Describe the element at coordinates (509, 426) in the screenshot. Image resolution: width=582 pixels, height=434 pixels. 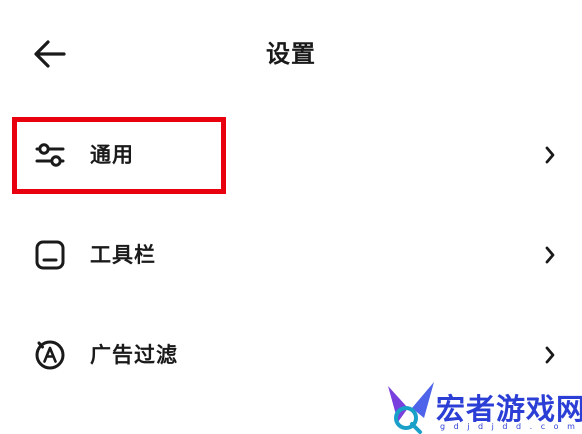
I see `watermark-url: g d j d j d d . c o m` at that location.